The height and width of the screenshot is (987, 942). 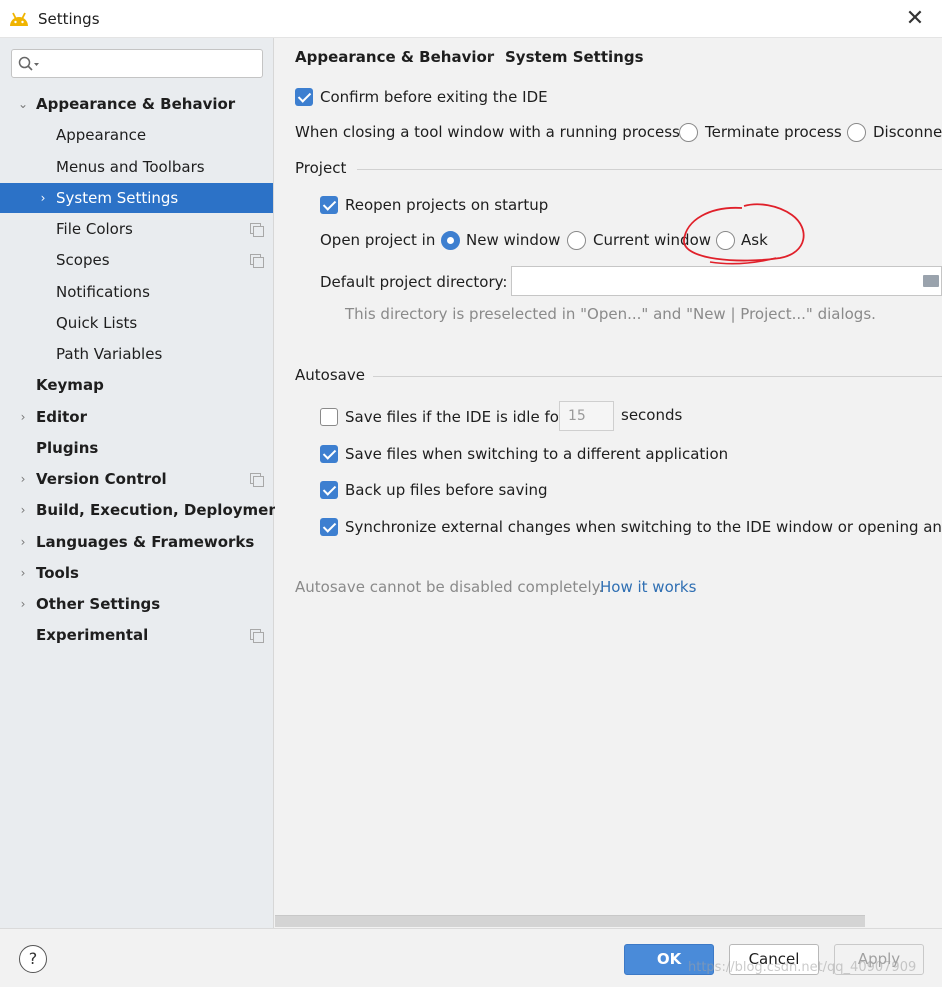 What do you see at coordinates (28, 63) in the screenshot?
I see `search-icon` at bounding box center [28, 63].